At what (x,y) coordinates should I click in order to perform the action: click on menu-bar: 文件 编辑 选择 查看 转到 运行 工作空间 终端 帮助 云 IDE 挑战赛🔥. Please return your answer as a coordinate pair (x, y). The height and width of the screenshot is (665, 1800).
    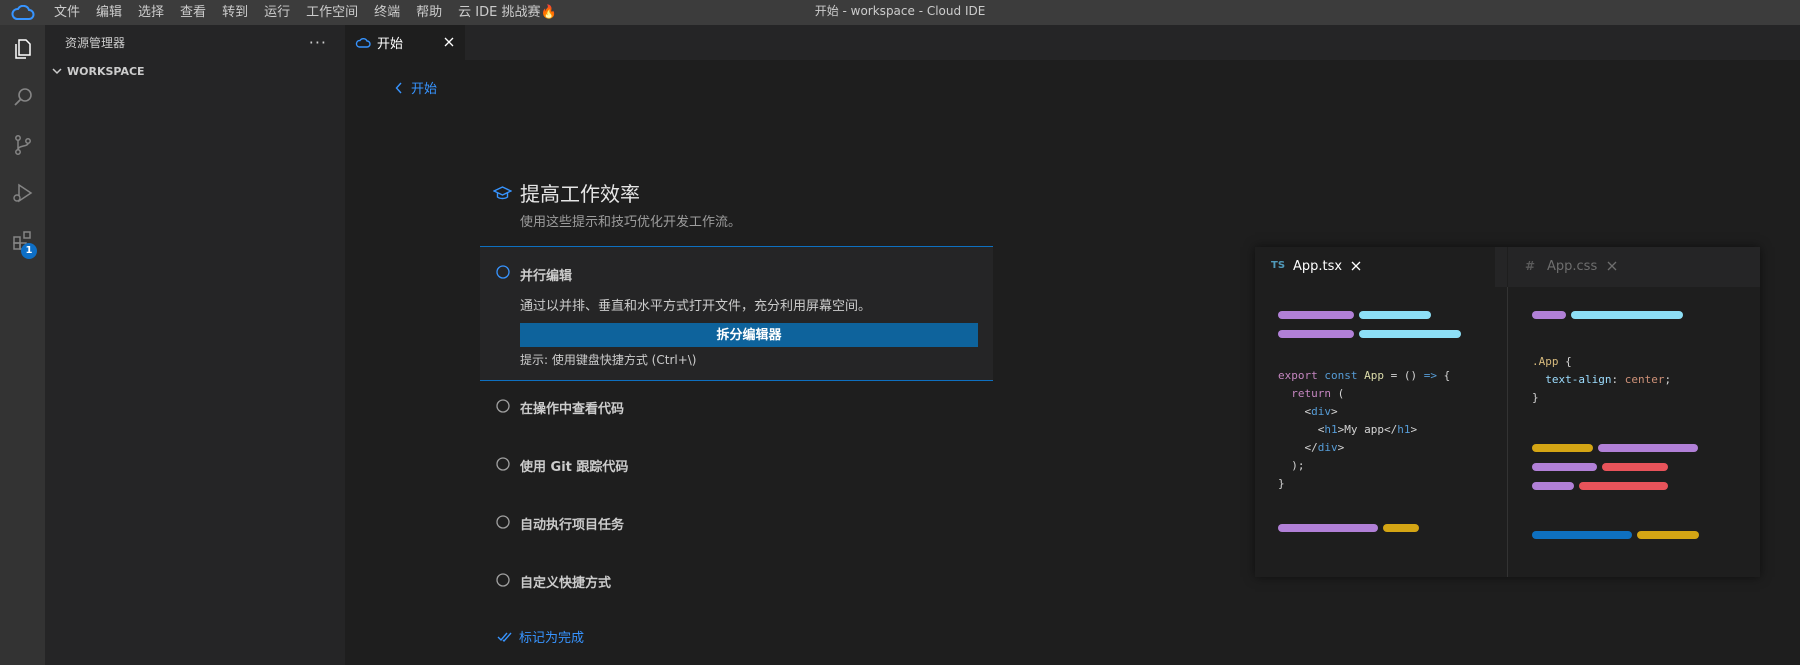
    Looking at the image, I should click on (305, 12).